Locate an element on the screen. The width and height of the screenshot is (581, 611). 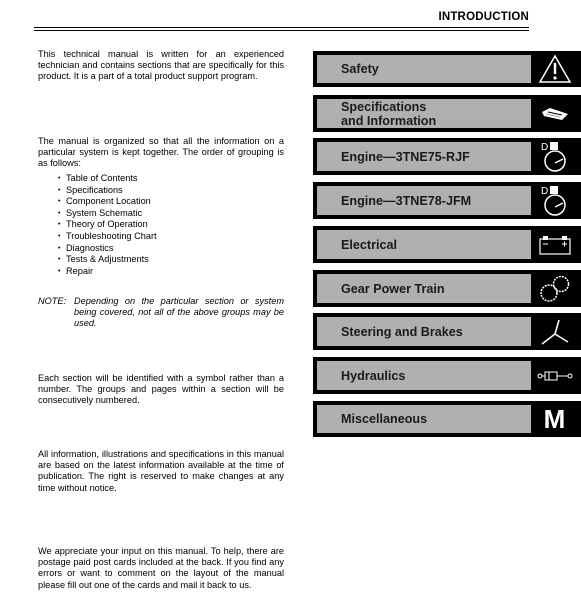
list-item: Diagnostics is located at coordinates (107, 249).